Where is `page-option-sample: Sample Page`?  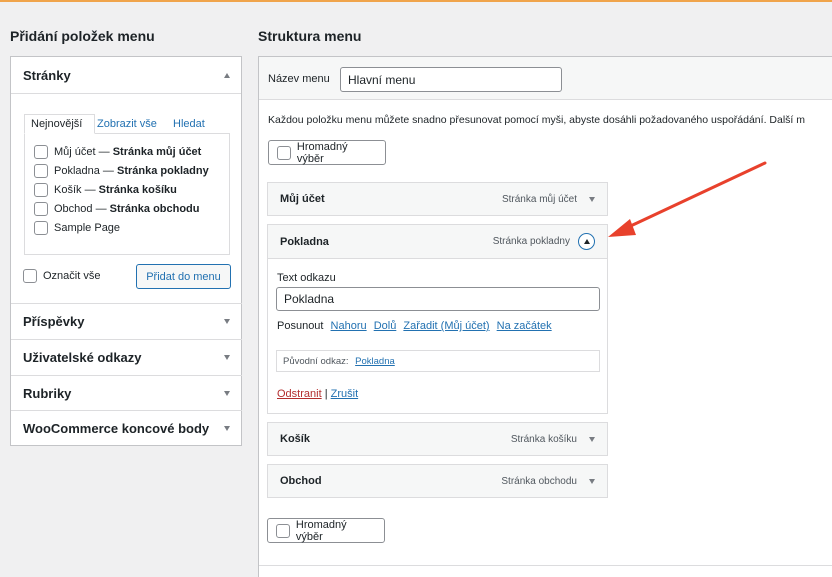 page-option-sample: Sample Page is located at coordinates (77, 228).